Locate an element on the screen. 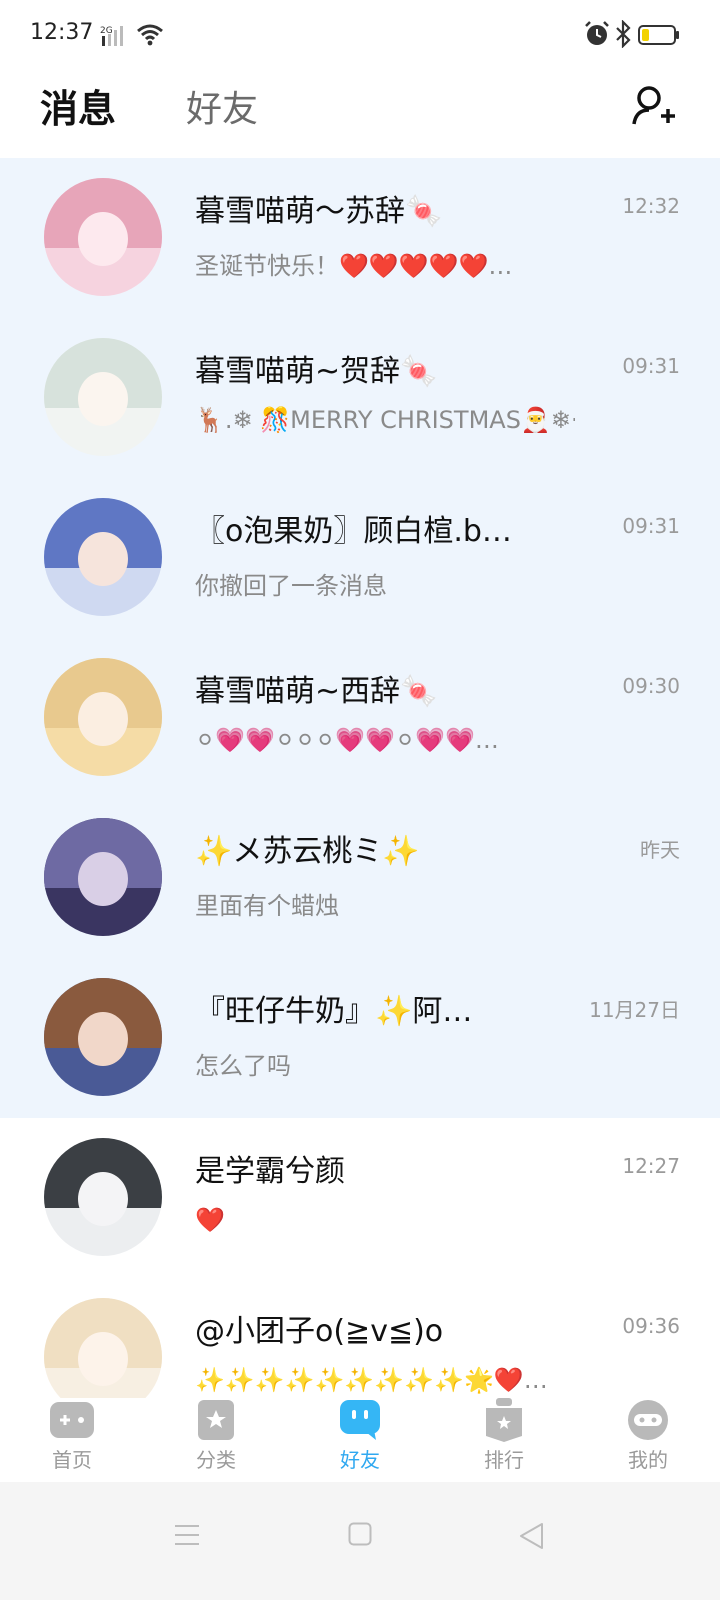 This screenshot has height=1600, width=720. back-icon is located at coordinates (531, 1536).